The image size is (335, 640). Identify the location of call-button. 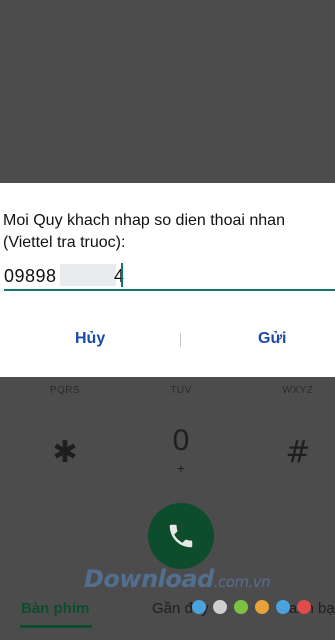
(181, 536).